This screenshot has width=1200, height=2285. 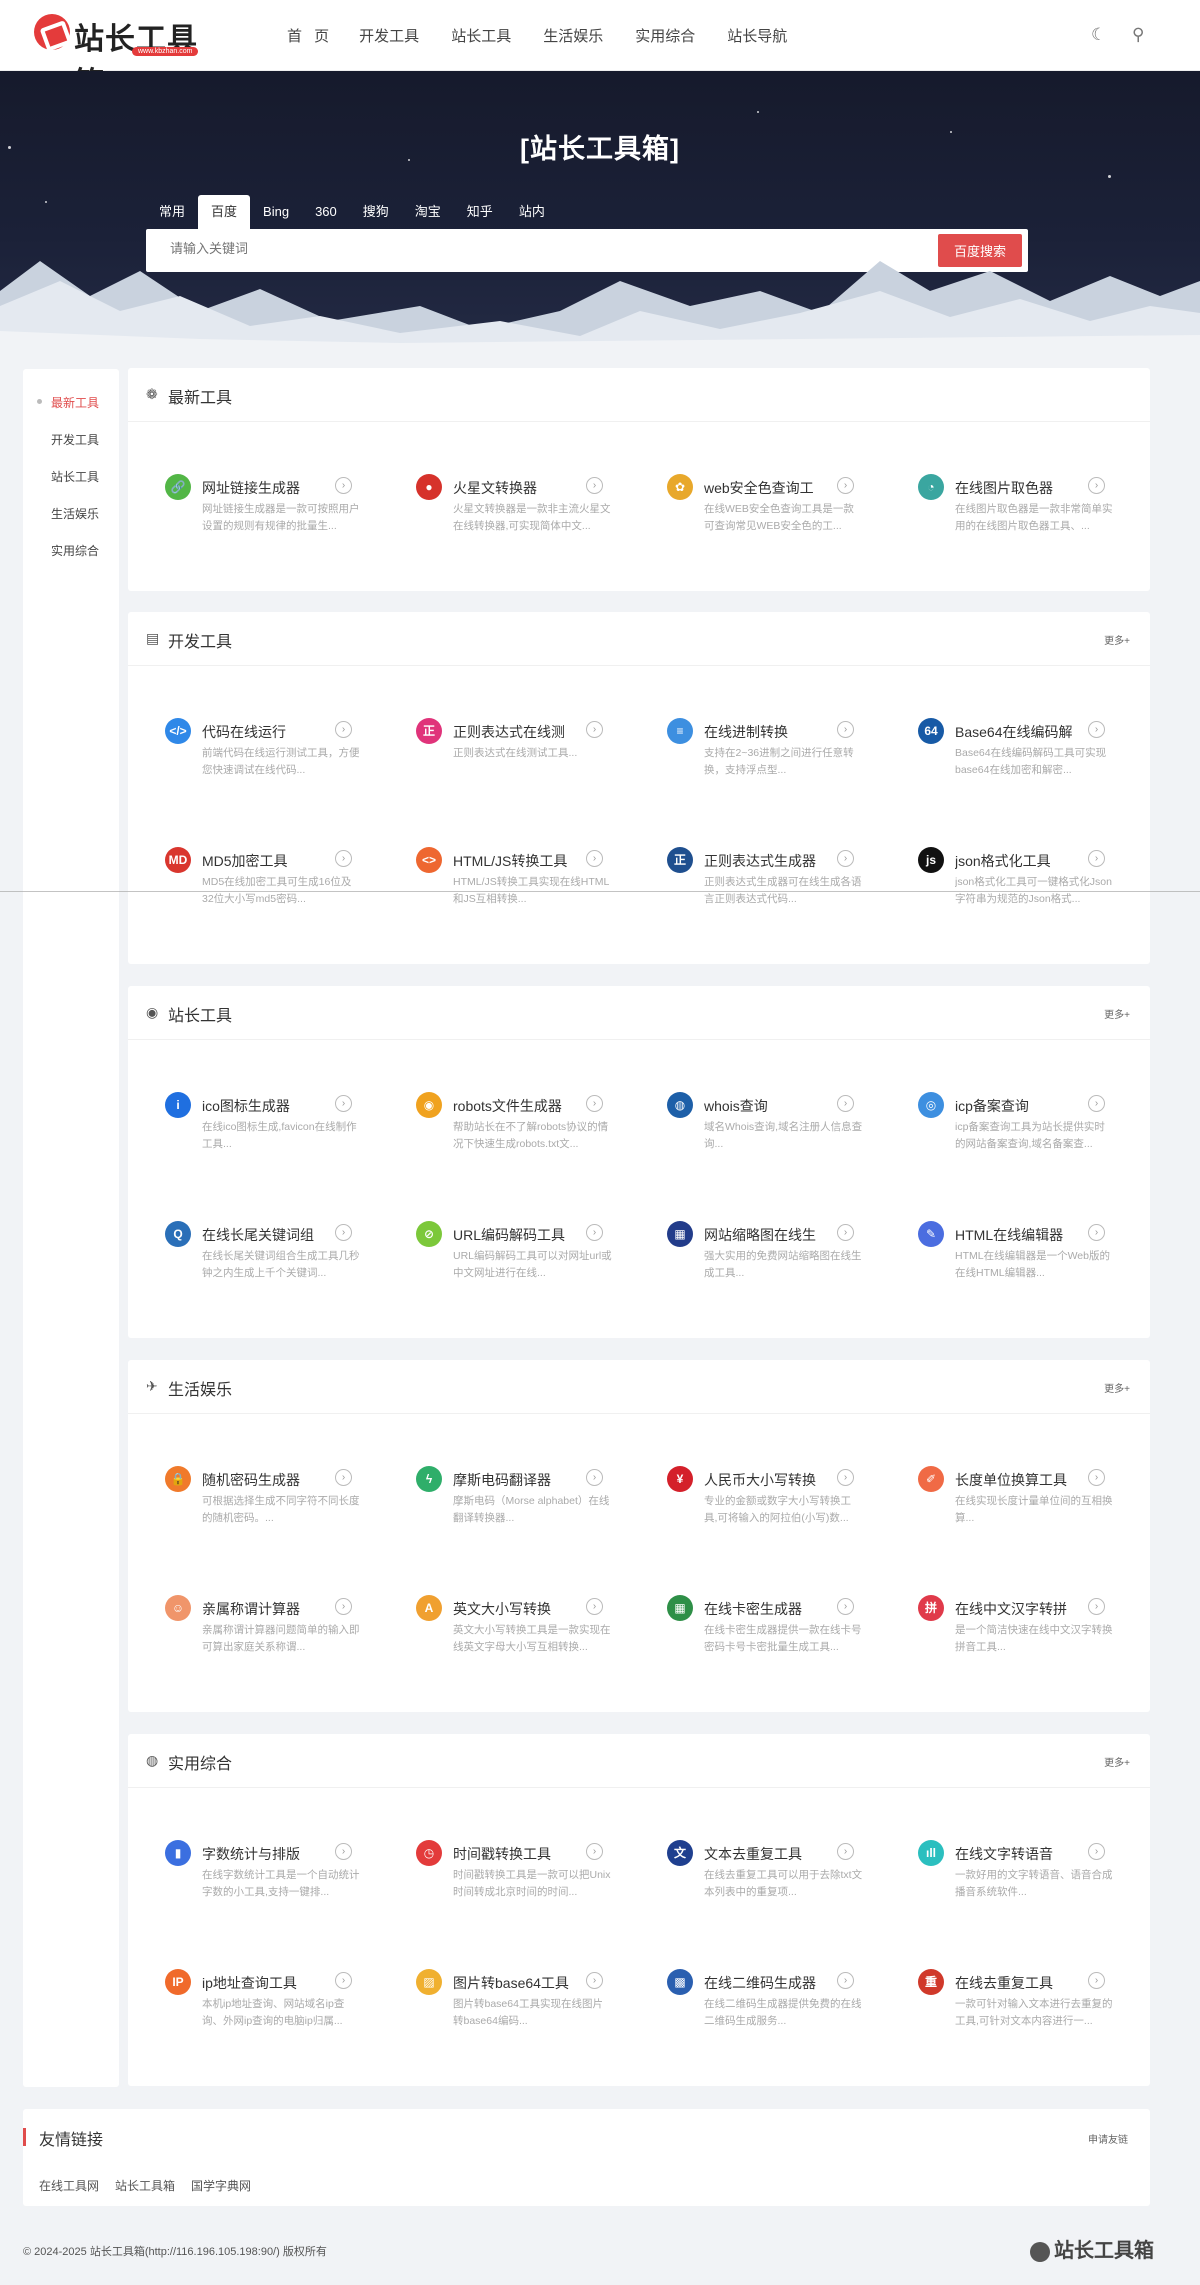 What do you see at coordinates (665, 35) in the screenshot?
I see `nav-item: 实用综合` at bounding box center [665, 35].